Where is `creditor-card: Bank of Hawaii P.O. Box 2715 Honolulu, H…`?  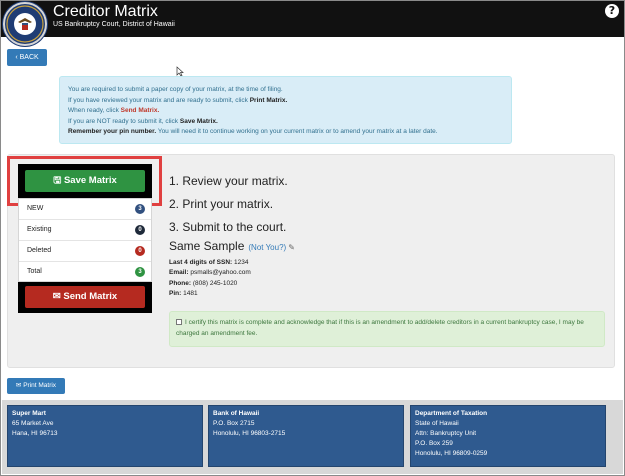 creditor-card: Bank of Hawaii P.O. Box 2715 Honolulu, H… is located at coordinates (306, 436).